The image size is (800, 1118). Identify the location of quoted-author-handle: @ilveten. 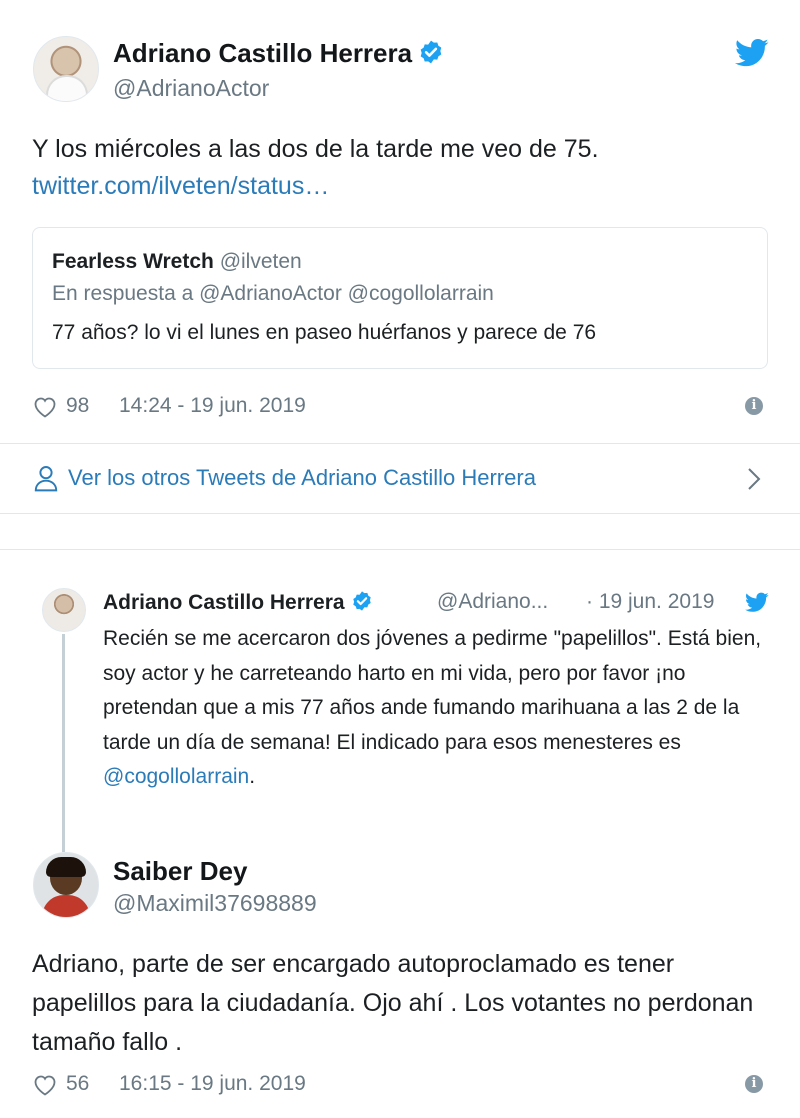
(261, 261).